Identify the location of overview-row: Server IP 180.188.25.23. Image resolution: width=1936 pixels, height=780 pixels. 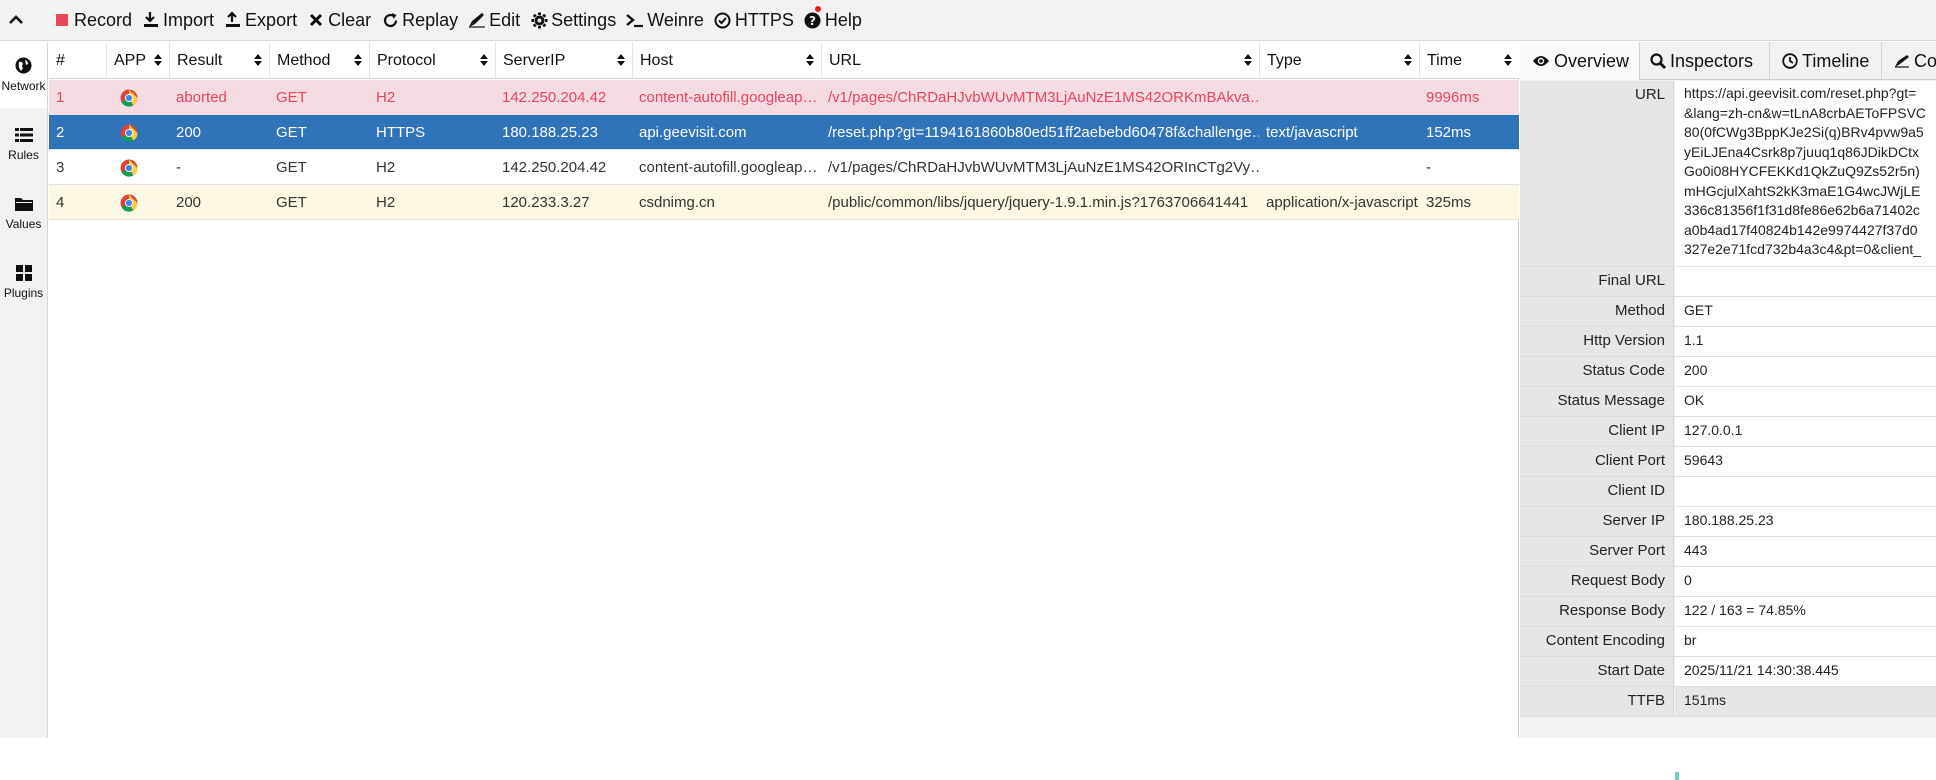
(1728, 522).